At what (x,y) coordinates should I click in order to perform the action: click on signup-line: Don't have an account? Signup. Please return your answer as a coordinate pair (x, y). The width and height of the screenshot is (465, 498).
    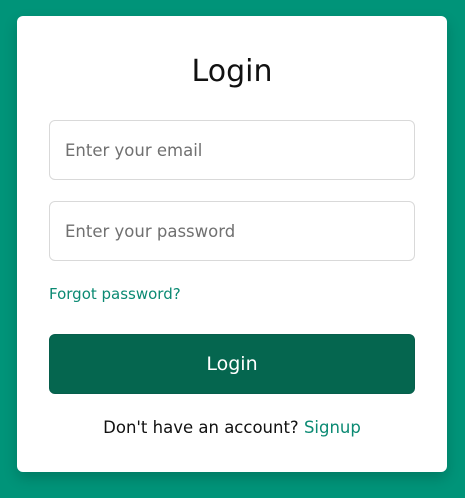
    Looking at the image, I should click on (232, 428).